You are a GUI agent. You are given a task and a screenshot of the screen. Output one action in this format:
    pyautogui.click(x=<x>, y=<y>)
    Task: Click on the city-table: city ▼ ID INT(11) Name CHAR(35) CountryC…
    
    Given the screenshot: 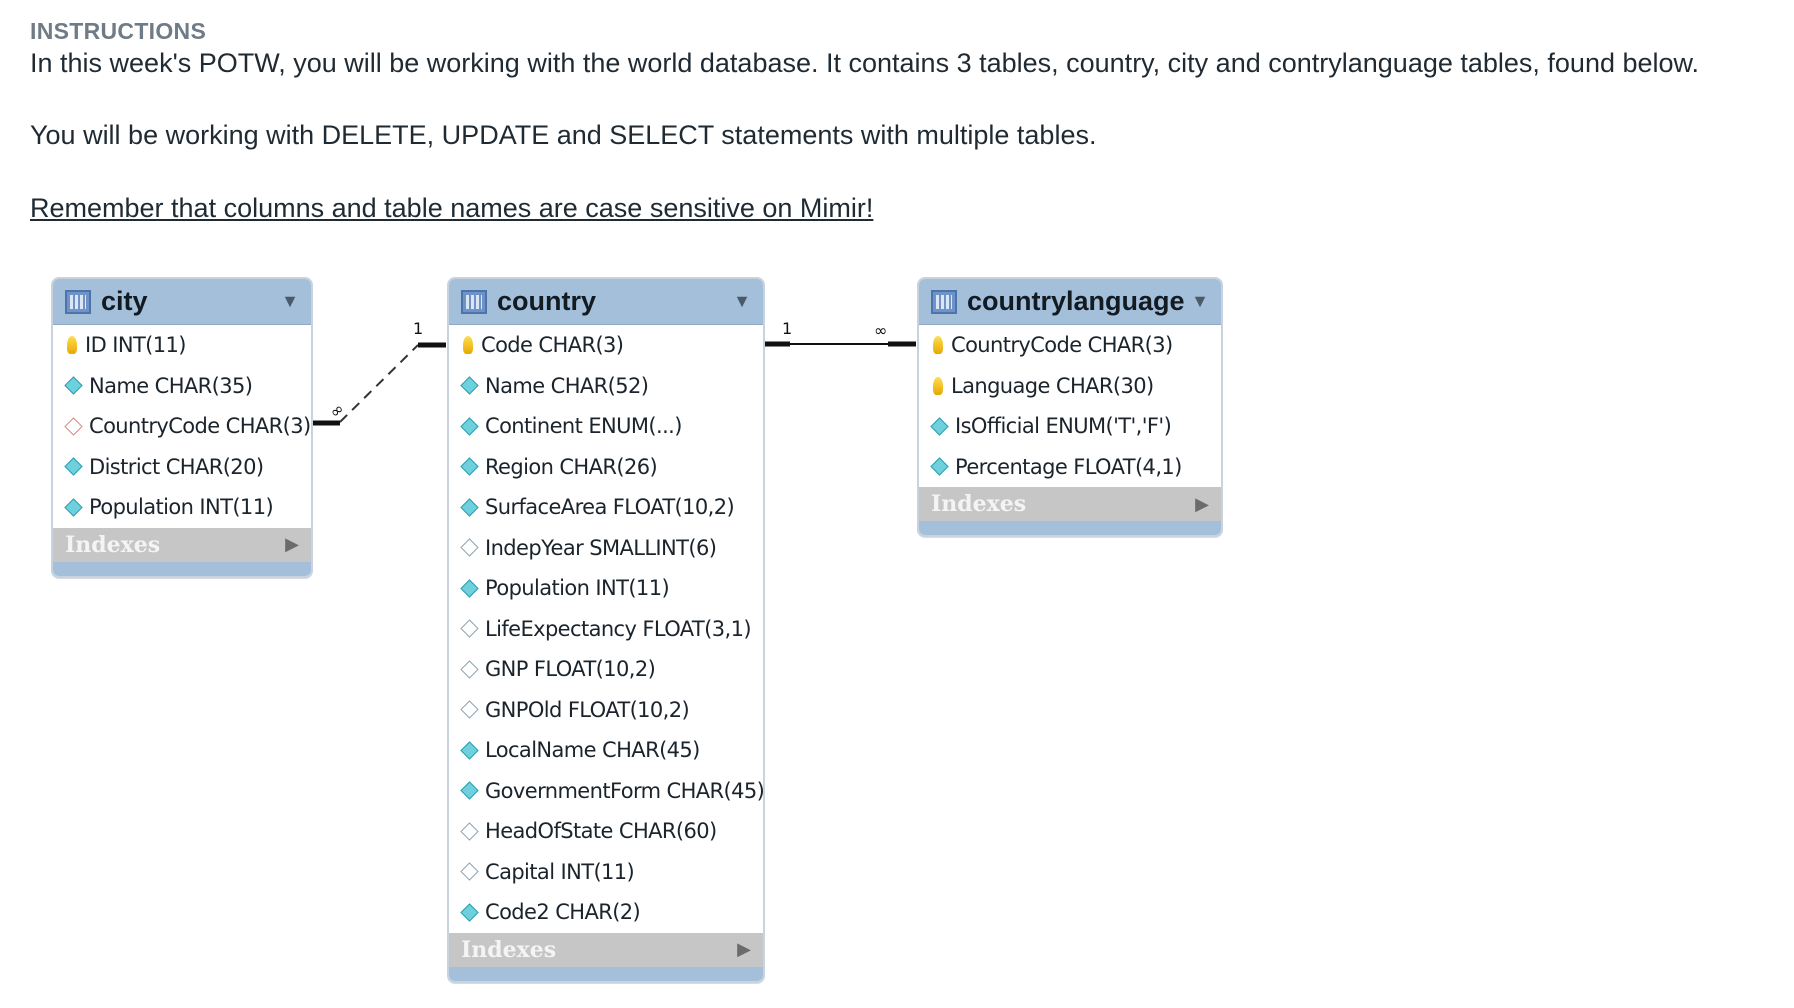 What is the action you would take?
    pyautogui.click(x=182, y=427)
    